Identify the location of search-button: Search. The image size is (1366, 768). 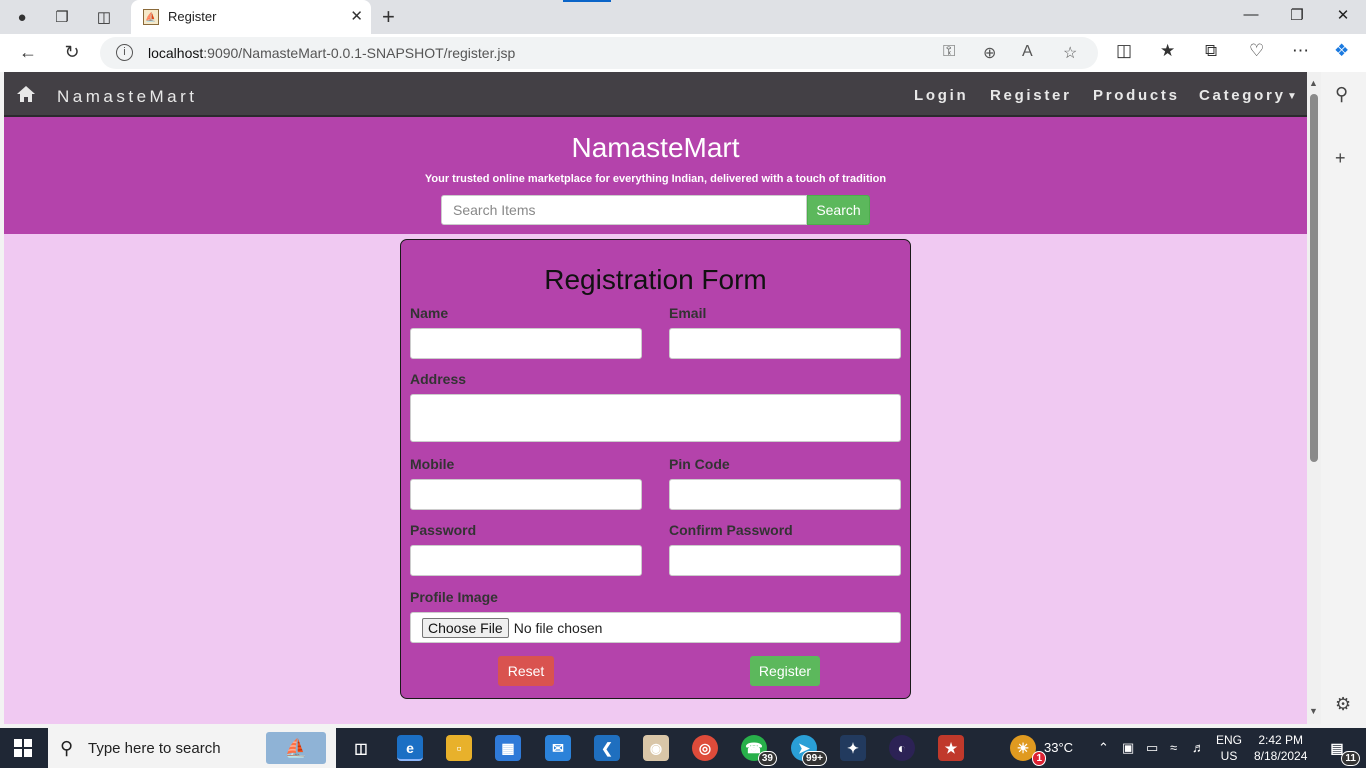
(838, 210).